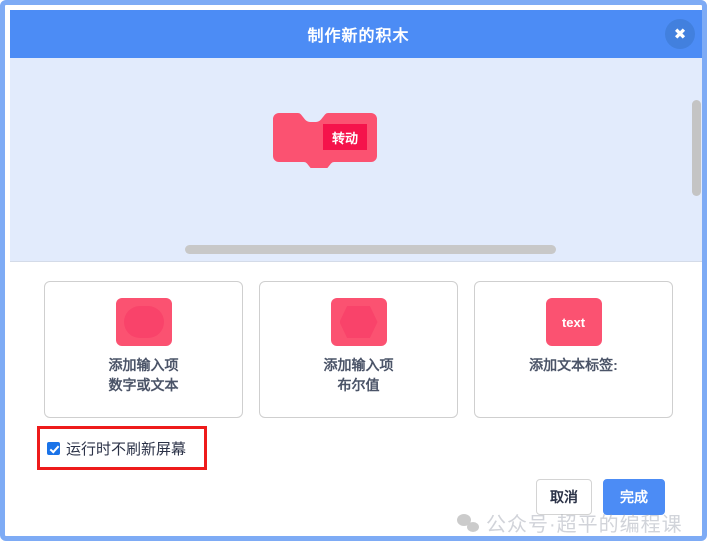 This screenshot has width=707, height=541. What do you see at coordinates (573, 349) in the screenshot?
I see `add-text-label-card: text 添加文本标签:` at bounding box center [573, 349].